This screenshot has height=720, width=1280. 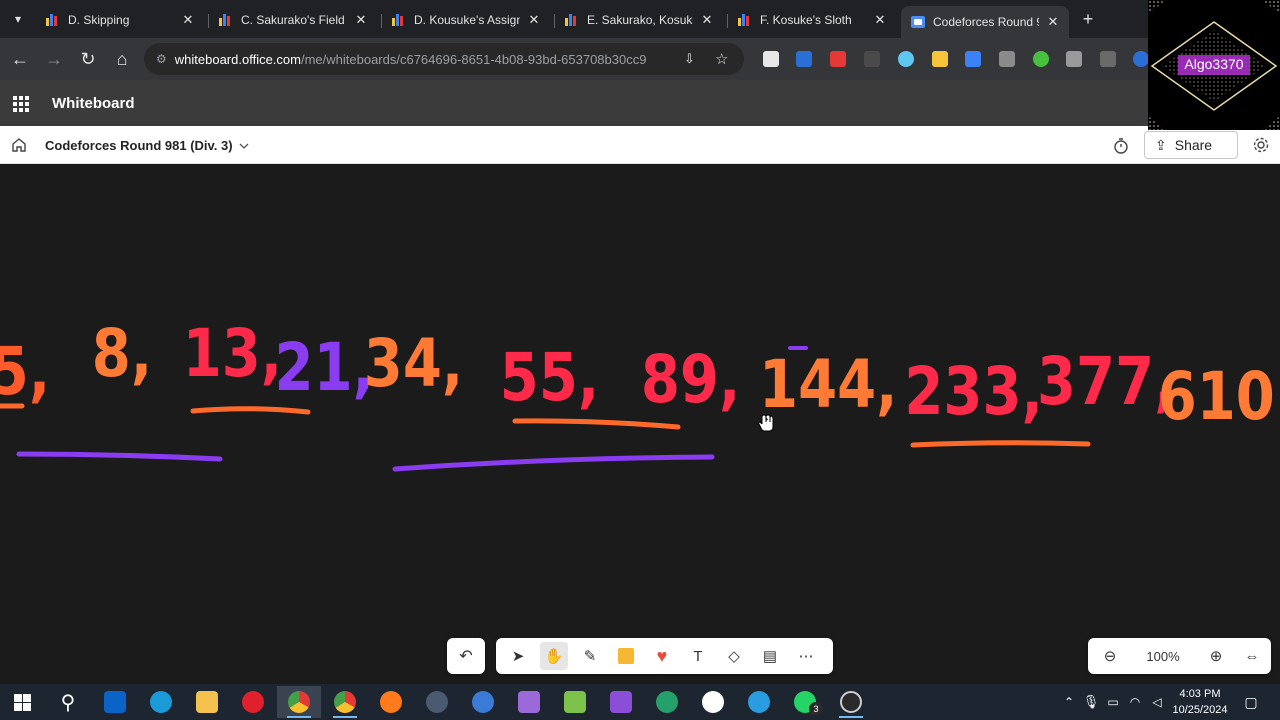 I want to click on settings-app-icon, so click(x=437, y=702).